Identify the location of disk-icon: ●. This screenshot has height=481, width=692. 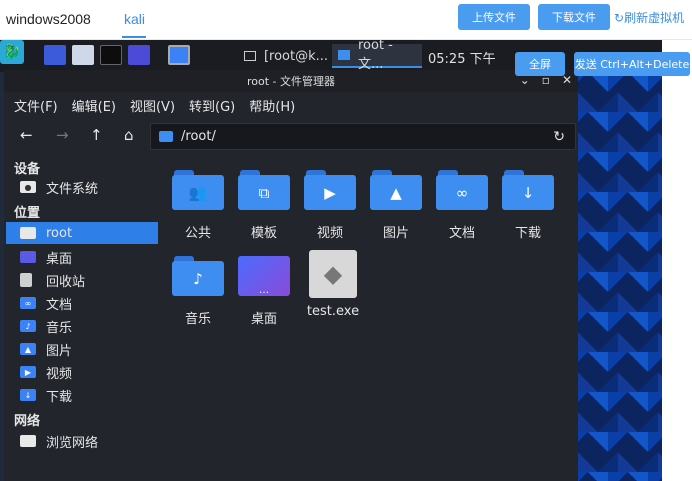
(28, 187).